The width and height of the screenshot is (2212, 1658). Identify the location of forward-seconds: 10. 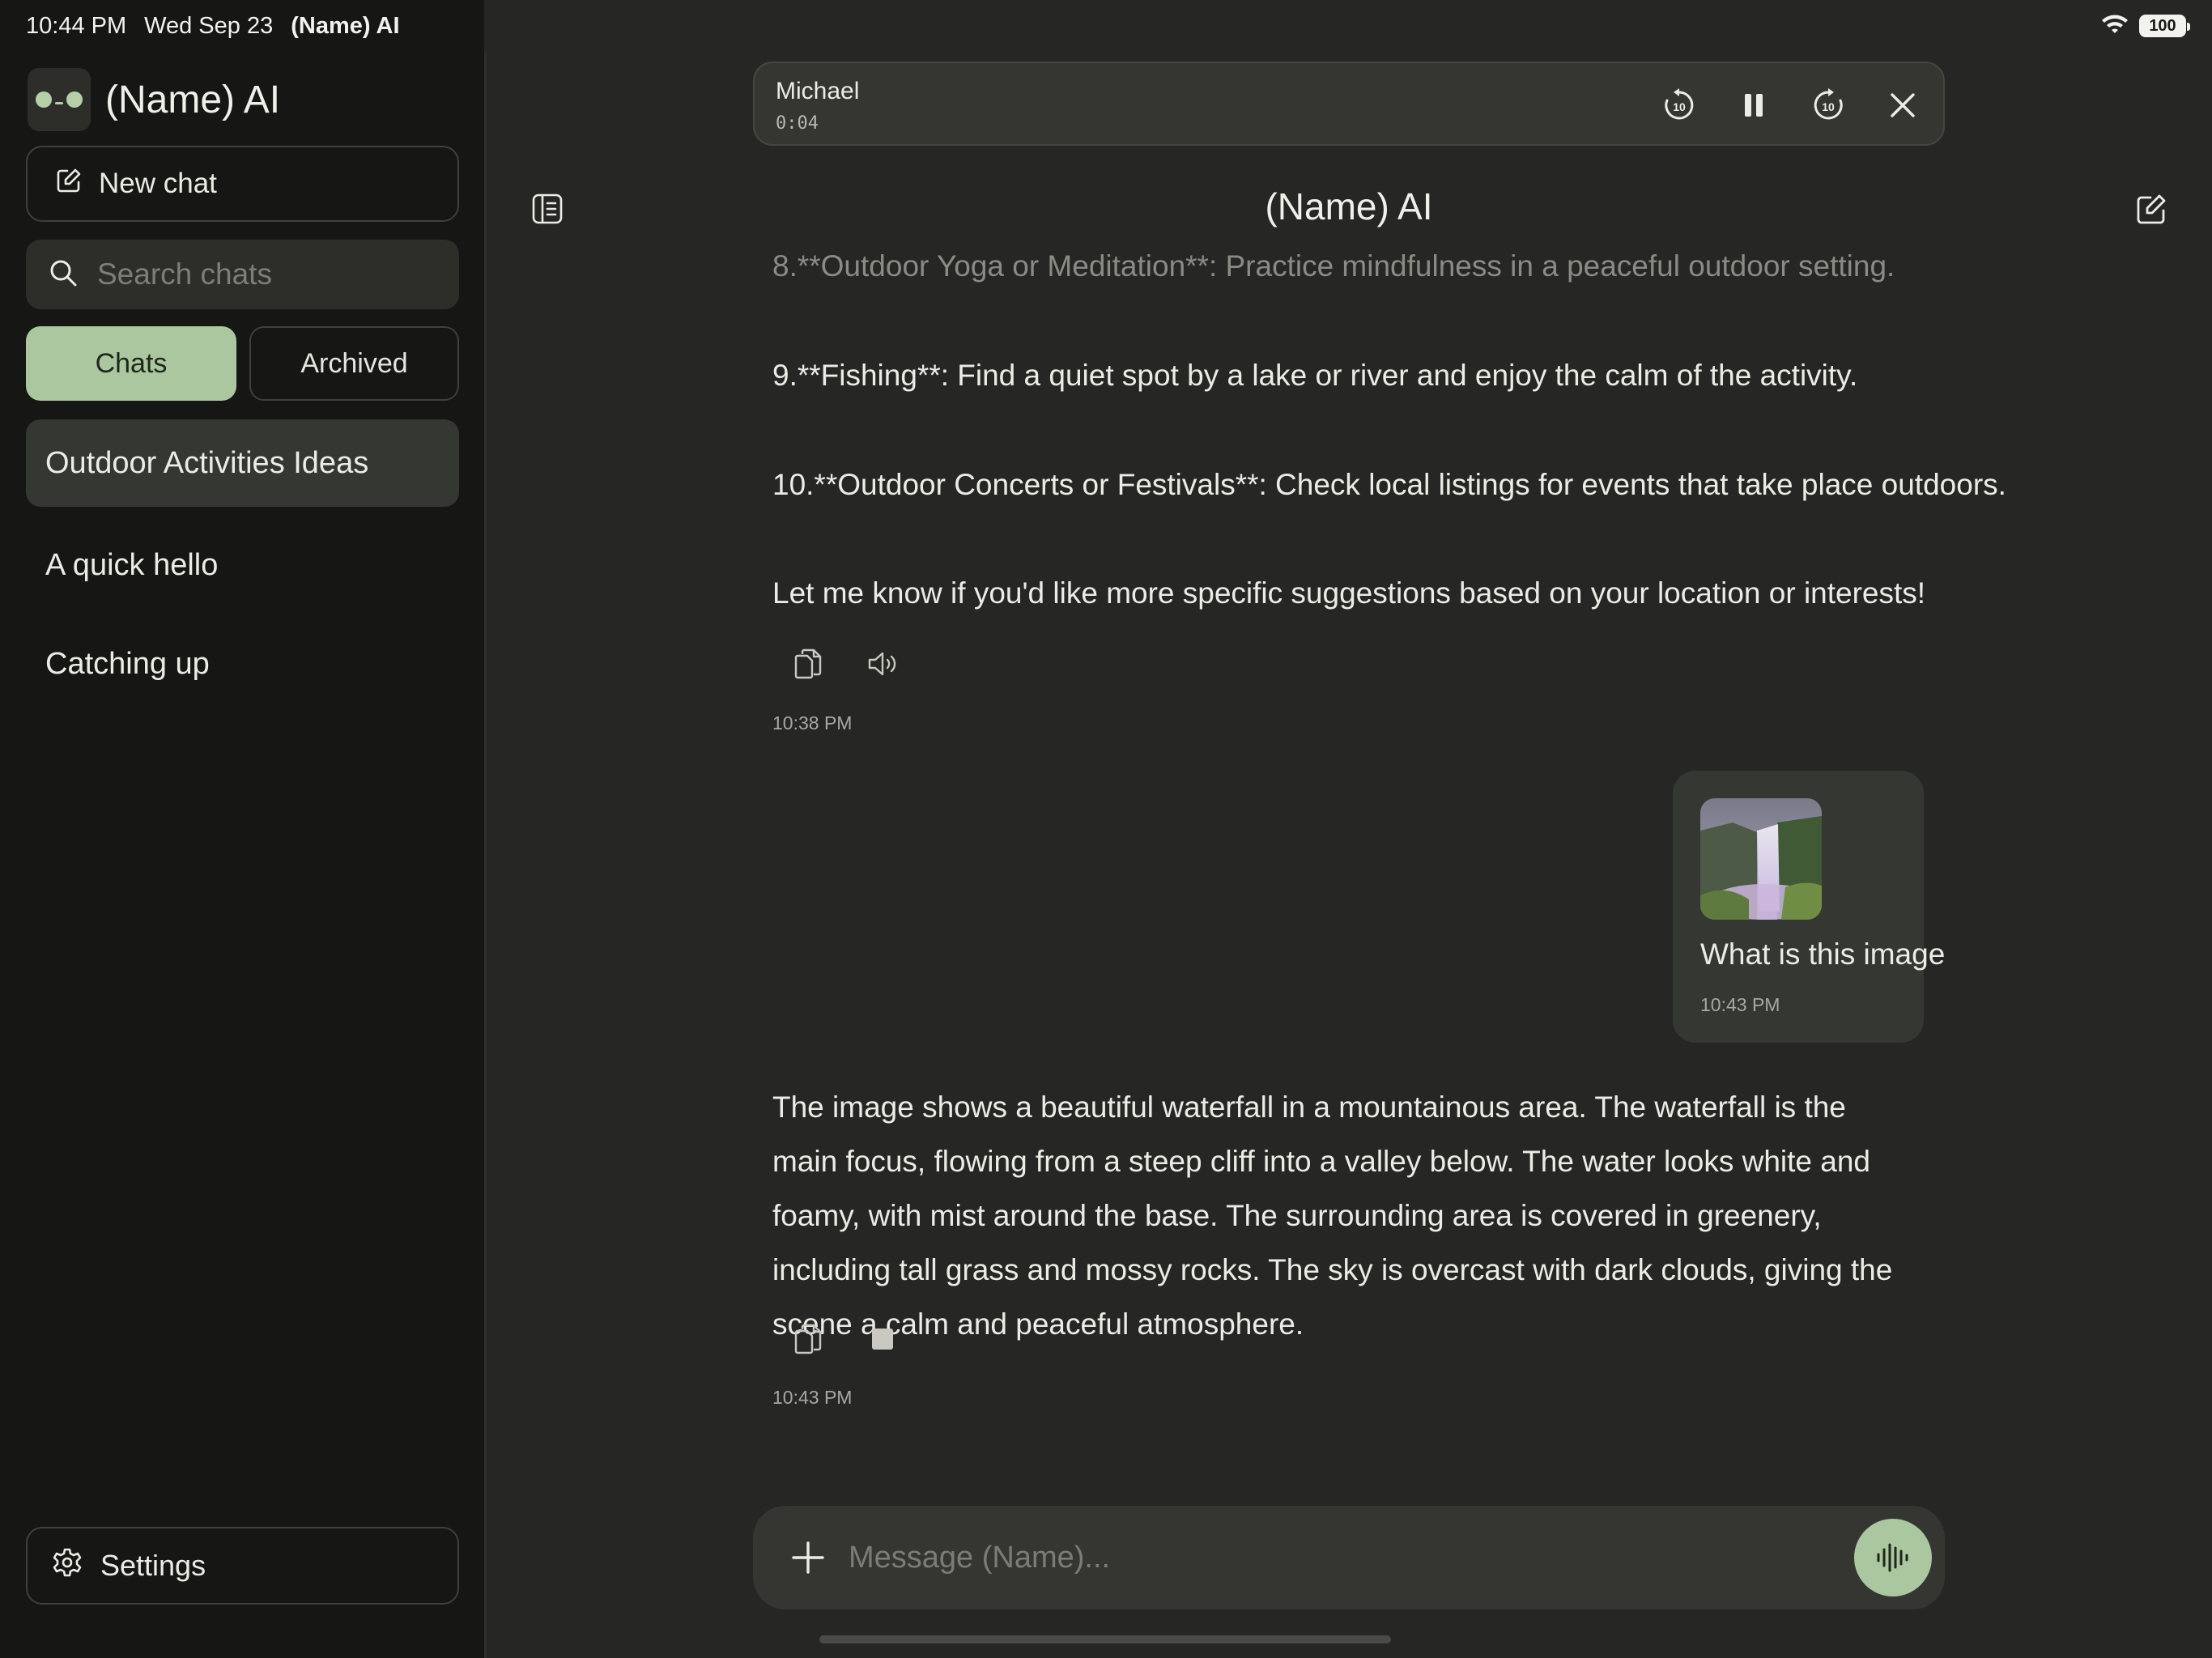
(1829, 106).